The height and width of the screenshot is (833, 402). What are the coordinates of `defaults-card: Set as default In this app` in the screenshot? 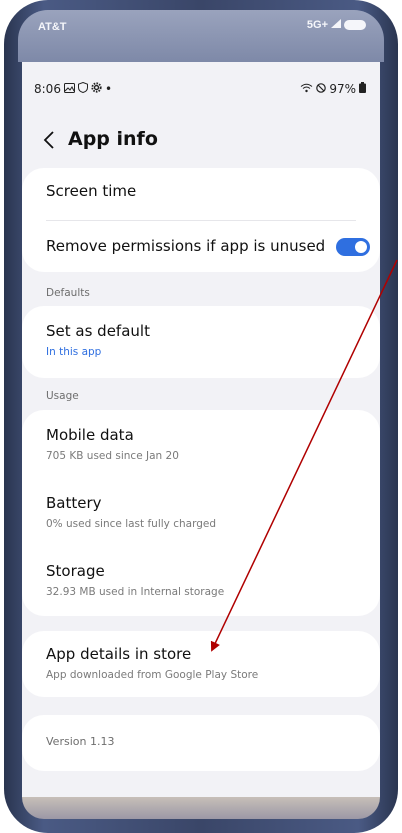 It's located at (201, 342).